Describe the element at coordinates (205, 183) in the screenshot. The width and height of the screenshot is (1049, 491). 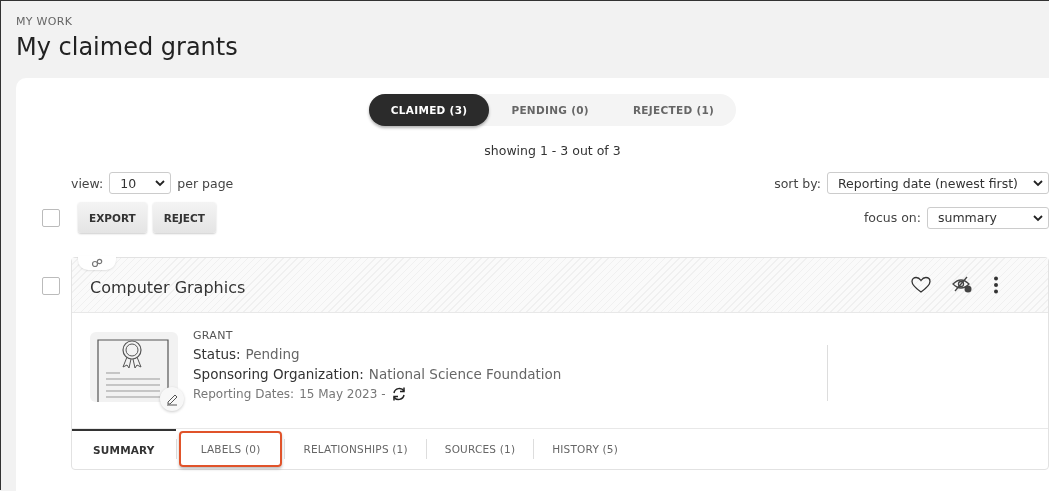
I see `per-page-label: per page` at that location.